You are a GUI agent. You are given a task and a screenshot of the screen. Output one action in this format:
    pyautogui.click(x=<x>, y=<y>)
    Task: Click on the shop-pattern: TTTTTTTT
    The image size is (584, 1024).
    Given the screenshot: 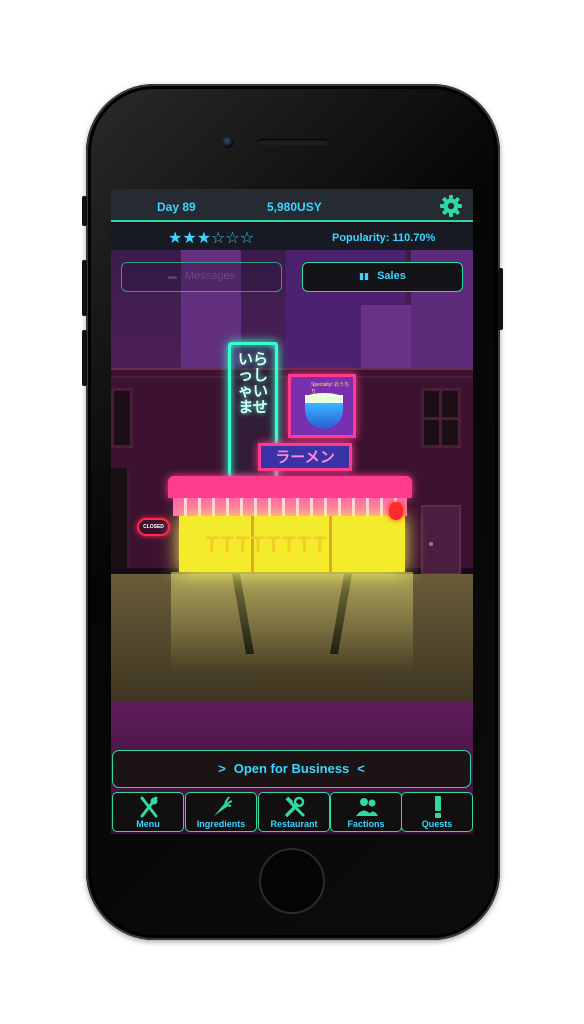 What is the action you would take?
    pyautogui.click(x=267, y=544)
    